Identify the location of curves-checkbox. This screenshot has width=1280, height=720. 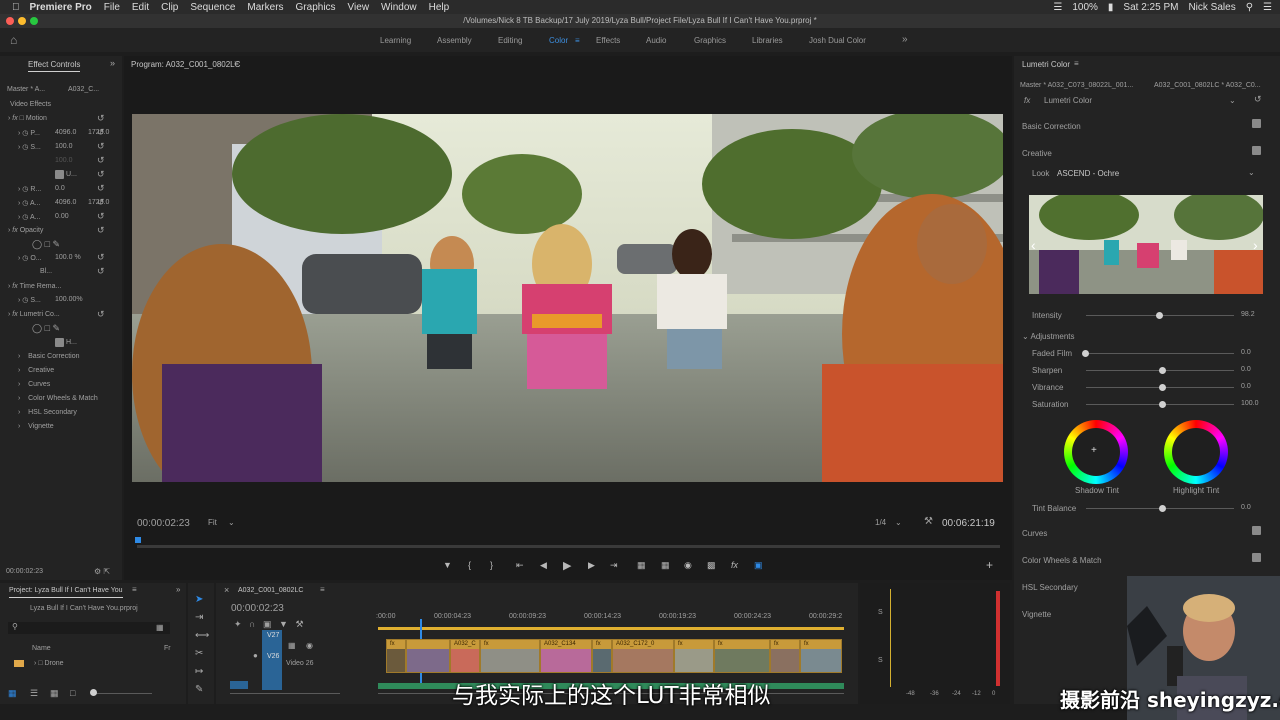
(1256, 530).